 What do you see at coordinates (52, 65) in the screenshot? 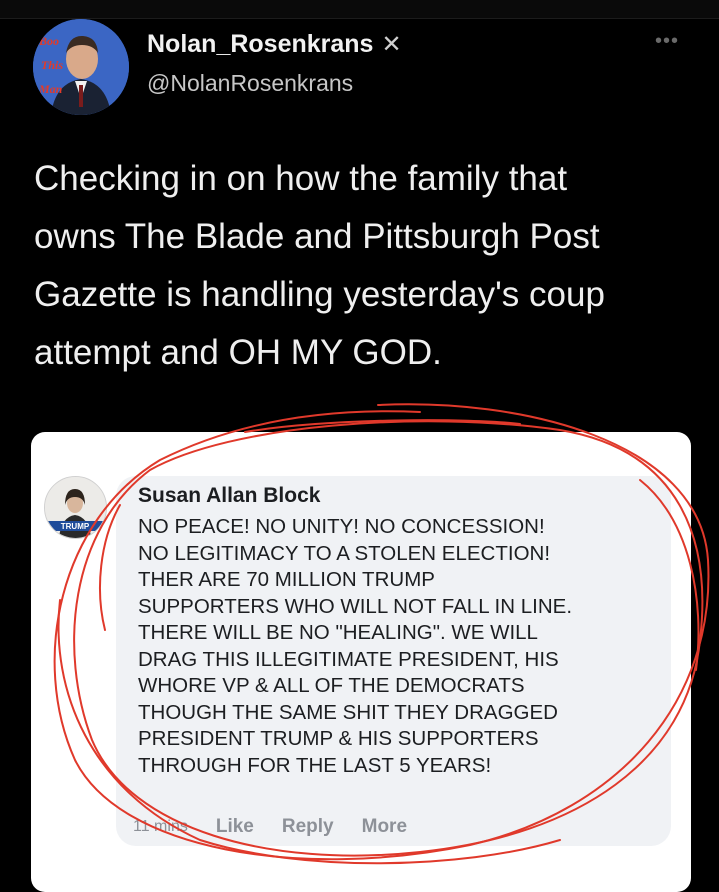
I see `svg-text: This` at bounding box center [52, 65].